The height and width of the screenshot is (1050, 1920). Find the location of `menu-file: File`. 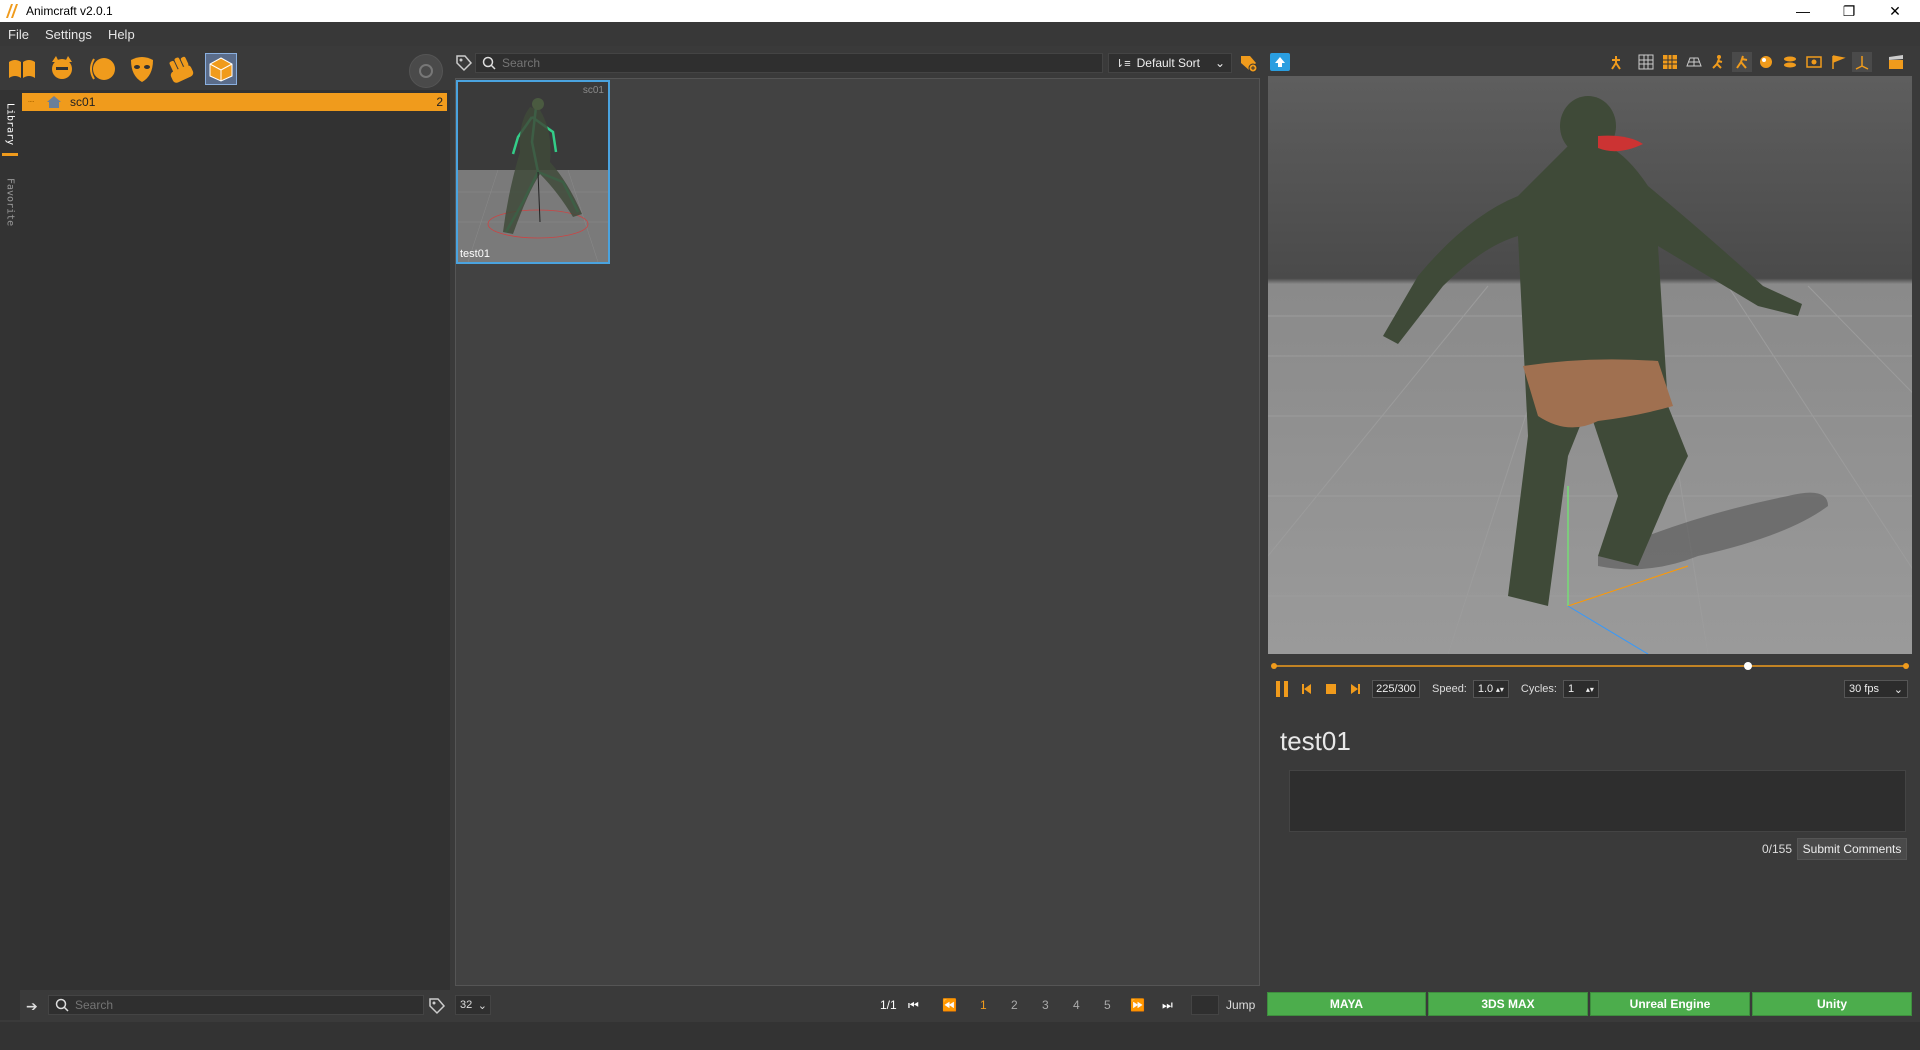

menu-file: File is located at coordinates (18, 34).